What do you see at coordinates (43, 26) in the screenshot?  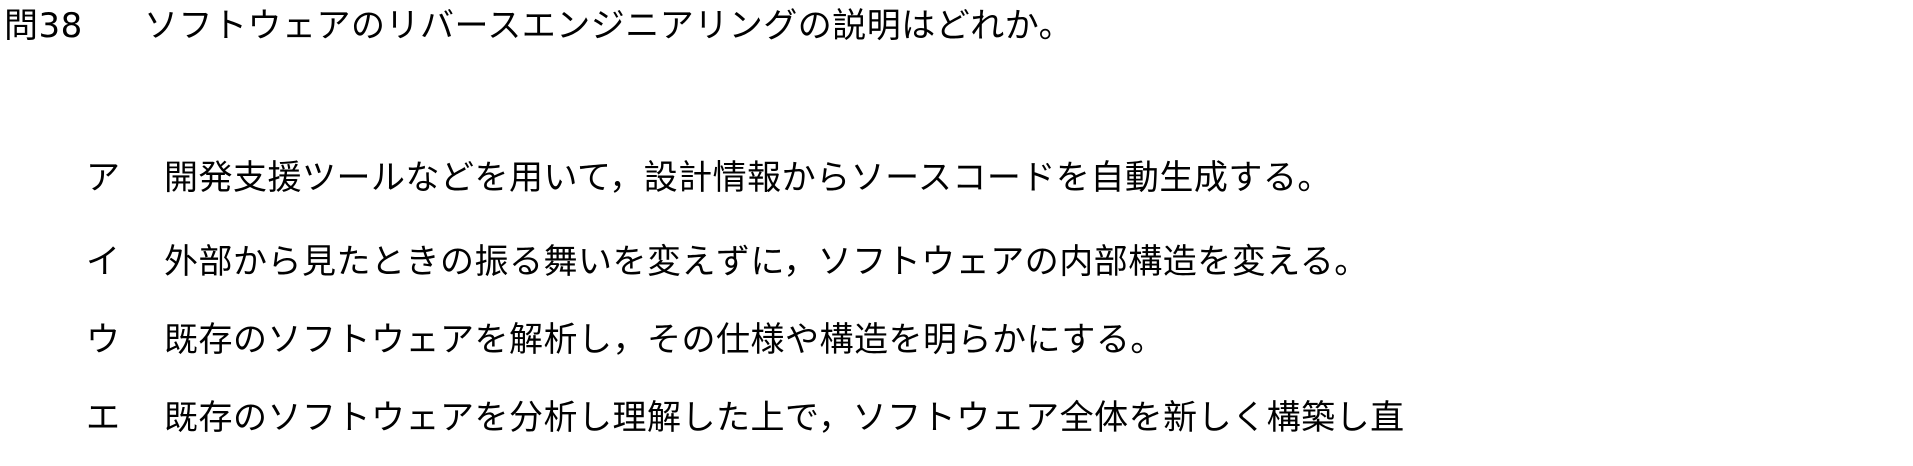 I see `question-number: 問38` at bounding box center [43, 26].